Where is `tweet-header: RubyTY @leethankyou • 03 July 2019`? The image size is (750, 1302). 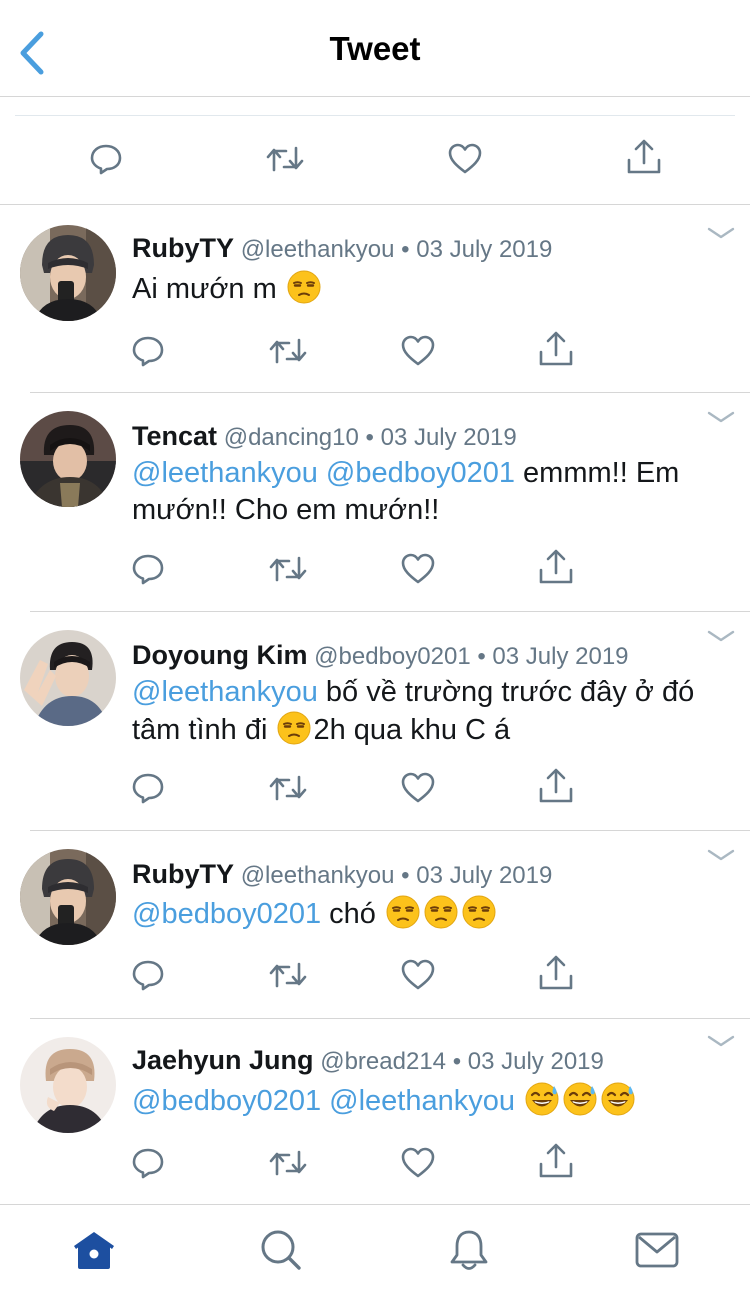 tweet-header: RubyTY @leethankyou • 03 July 2019 is located at coordinates (342, 874).